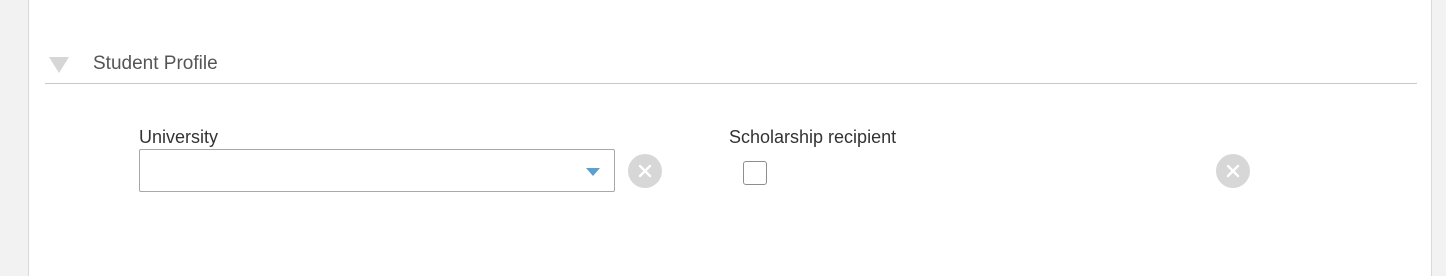 The height and width of the screenshot is (276, 1446). I want to click on clear-scholarship-button, so click(1233, 171).